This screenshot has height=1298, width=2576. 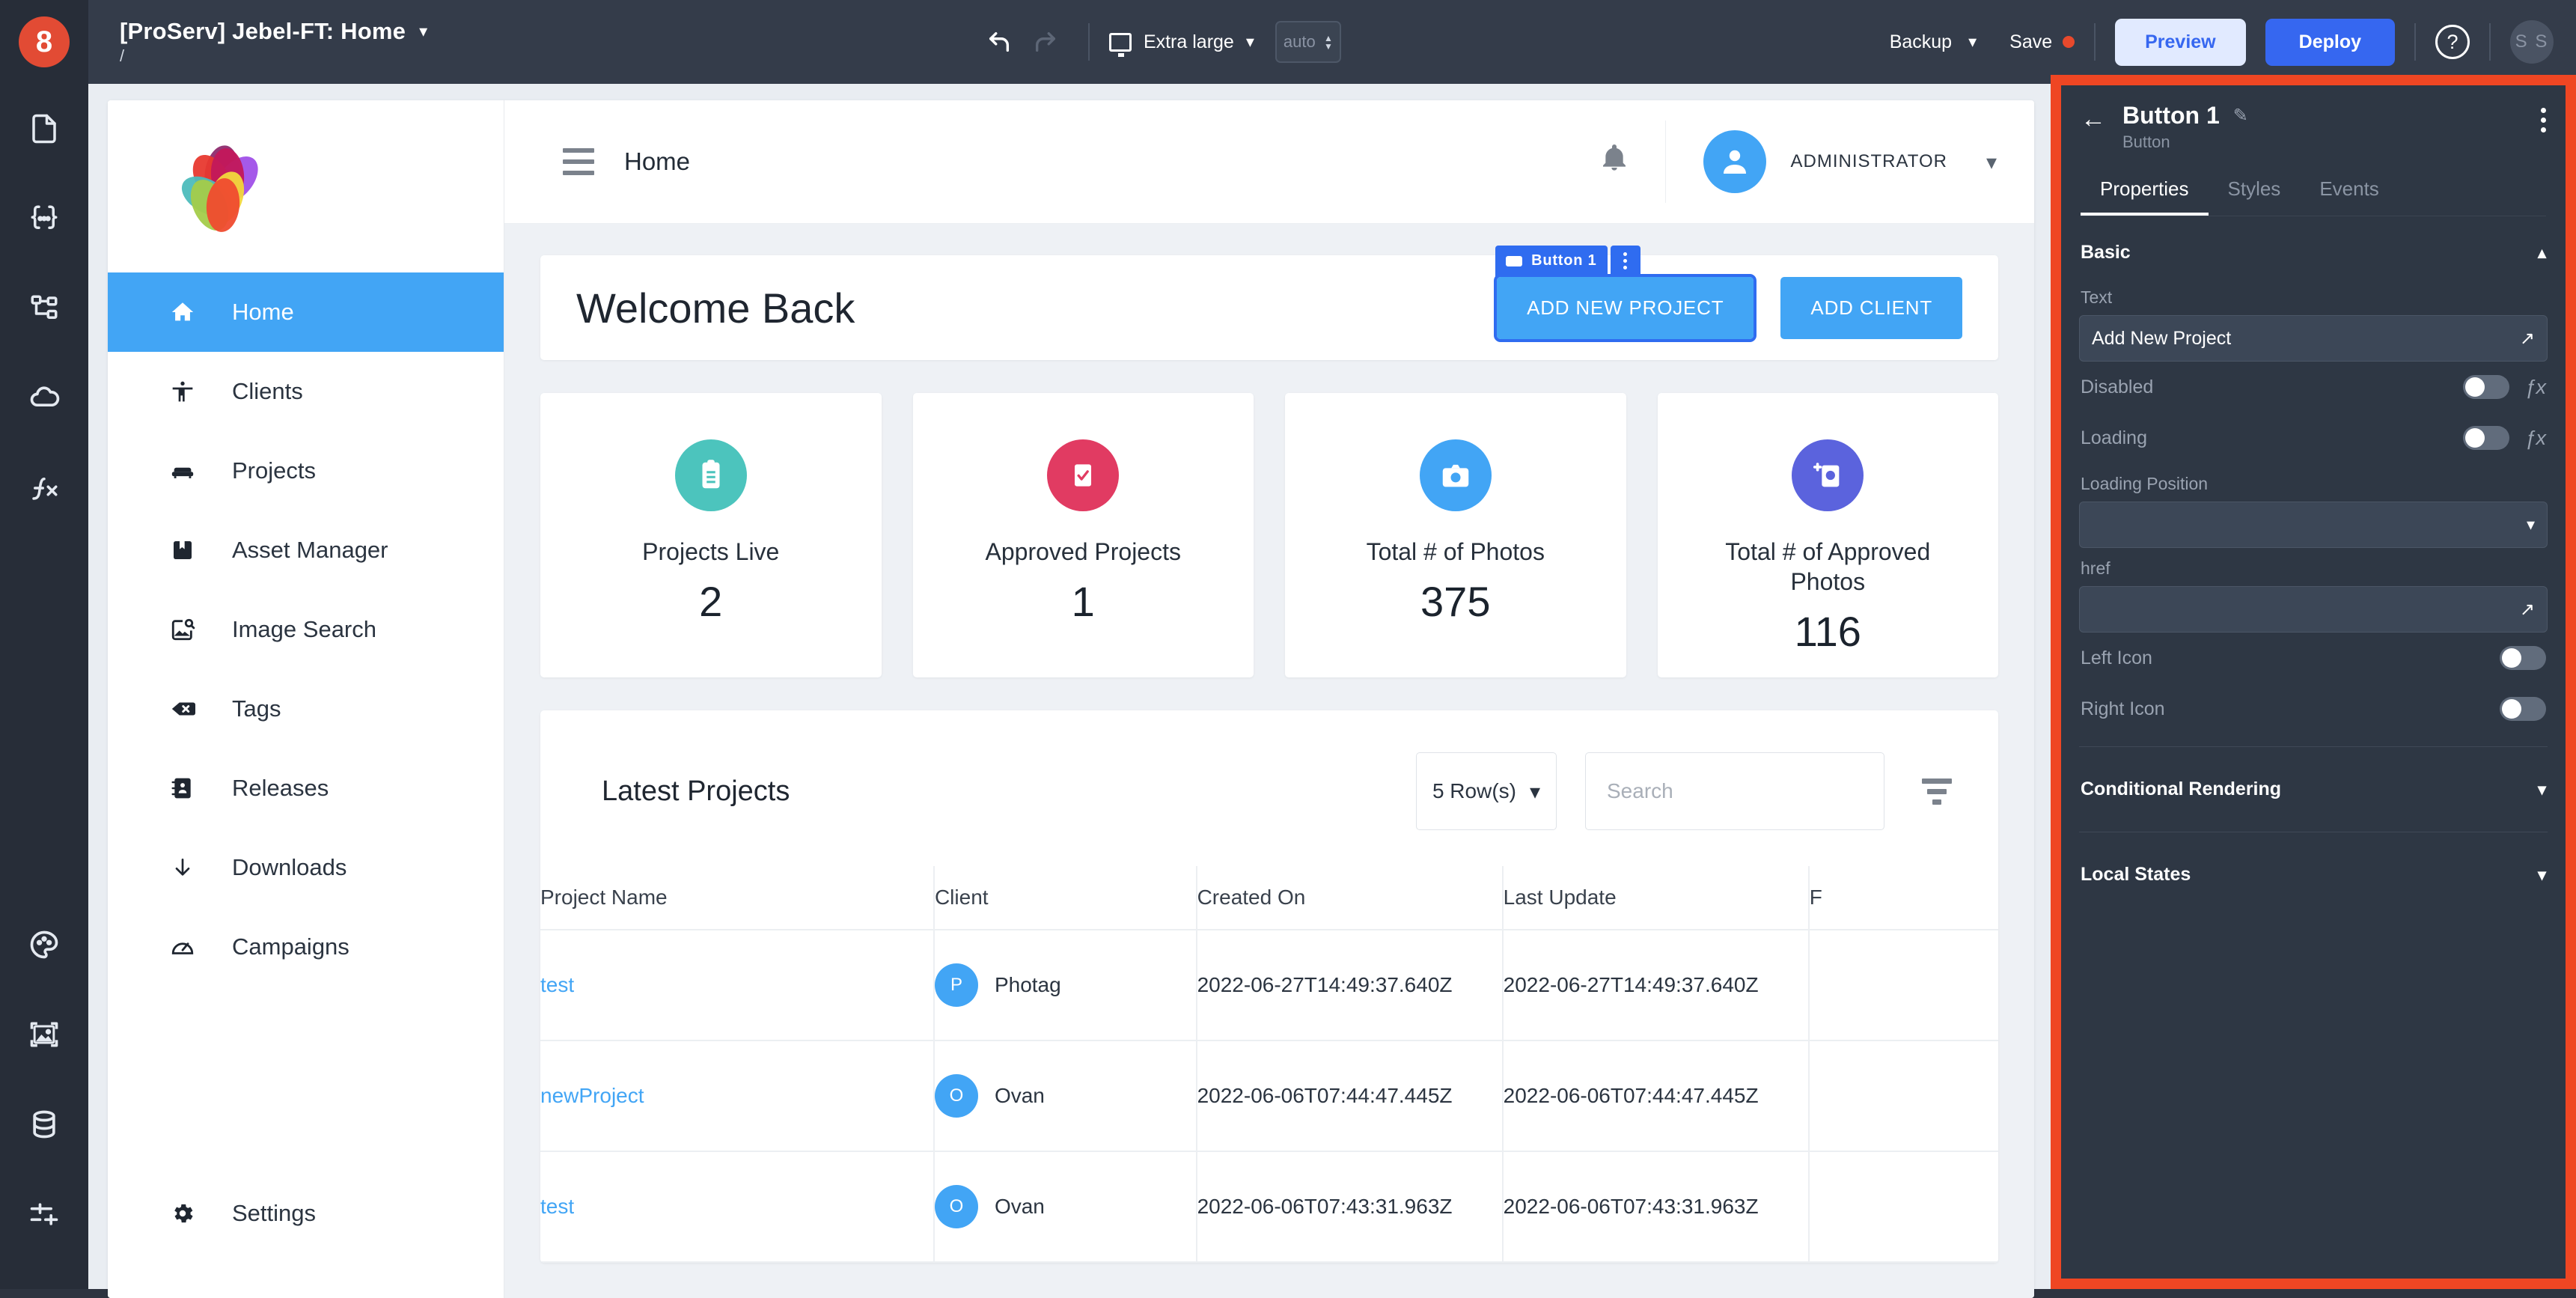 I want to click on search-input: Search, so click(x=1735, y=791).